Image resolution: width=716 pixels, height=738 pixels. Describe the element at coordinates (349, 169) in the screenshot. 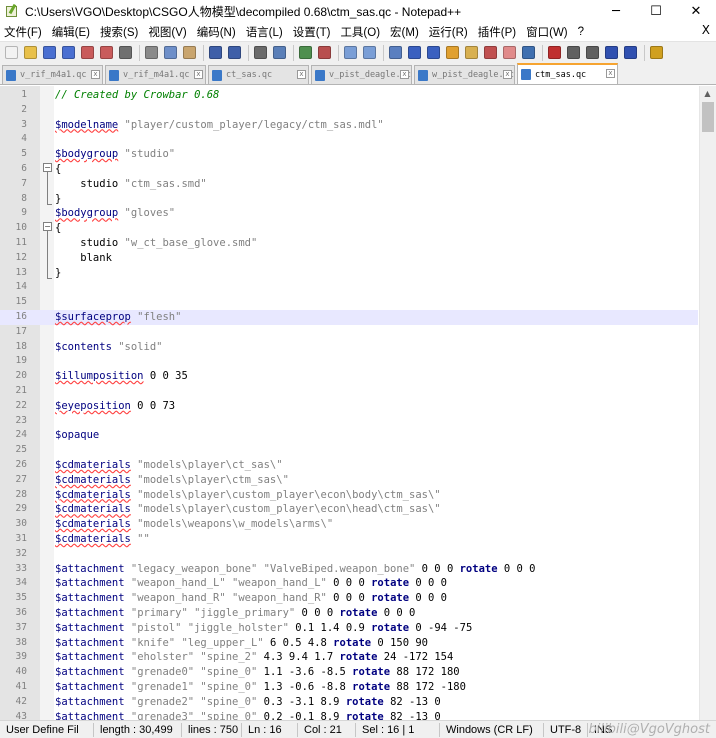

I see `code-line: 6{` at that location.